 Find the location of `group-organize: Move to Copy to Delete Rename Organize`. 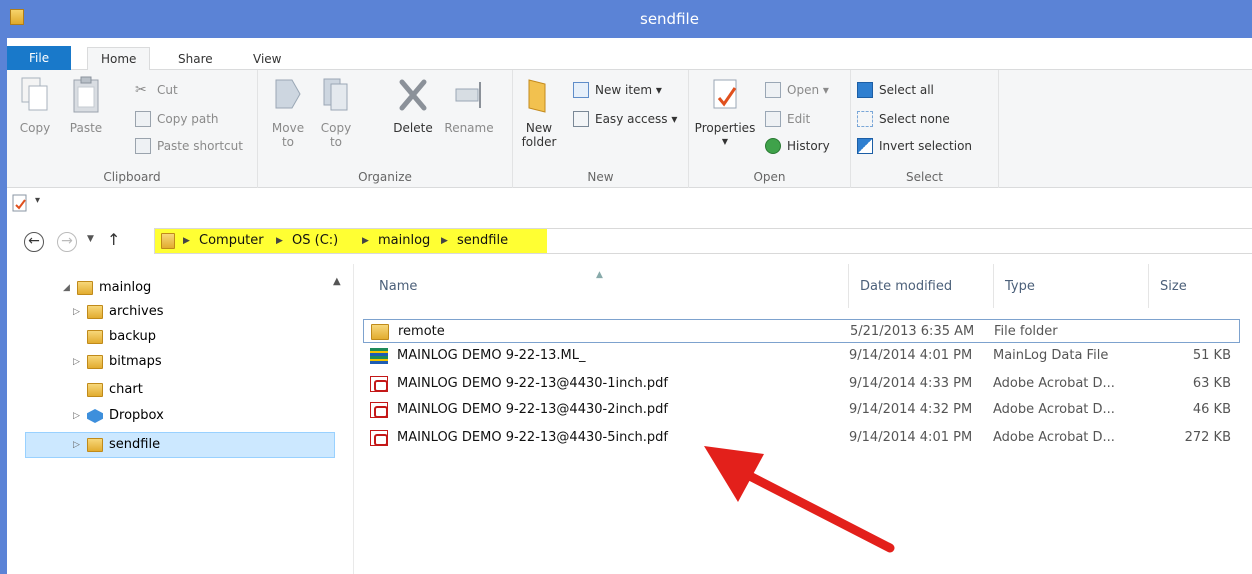

group-organize: Move to Copy to Delete Rename Organize is located at coordinates (385, 129).